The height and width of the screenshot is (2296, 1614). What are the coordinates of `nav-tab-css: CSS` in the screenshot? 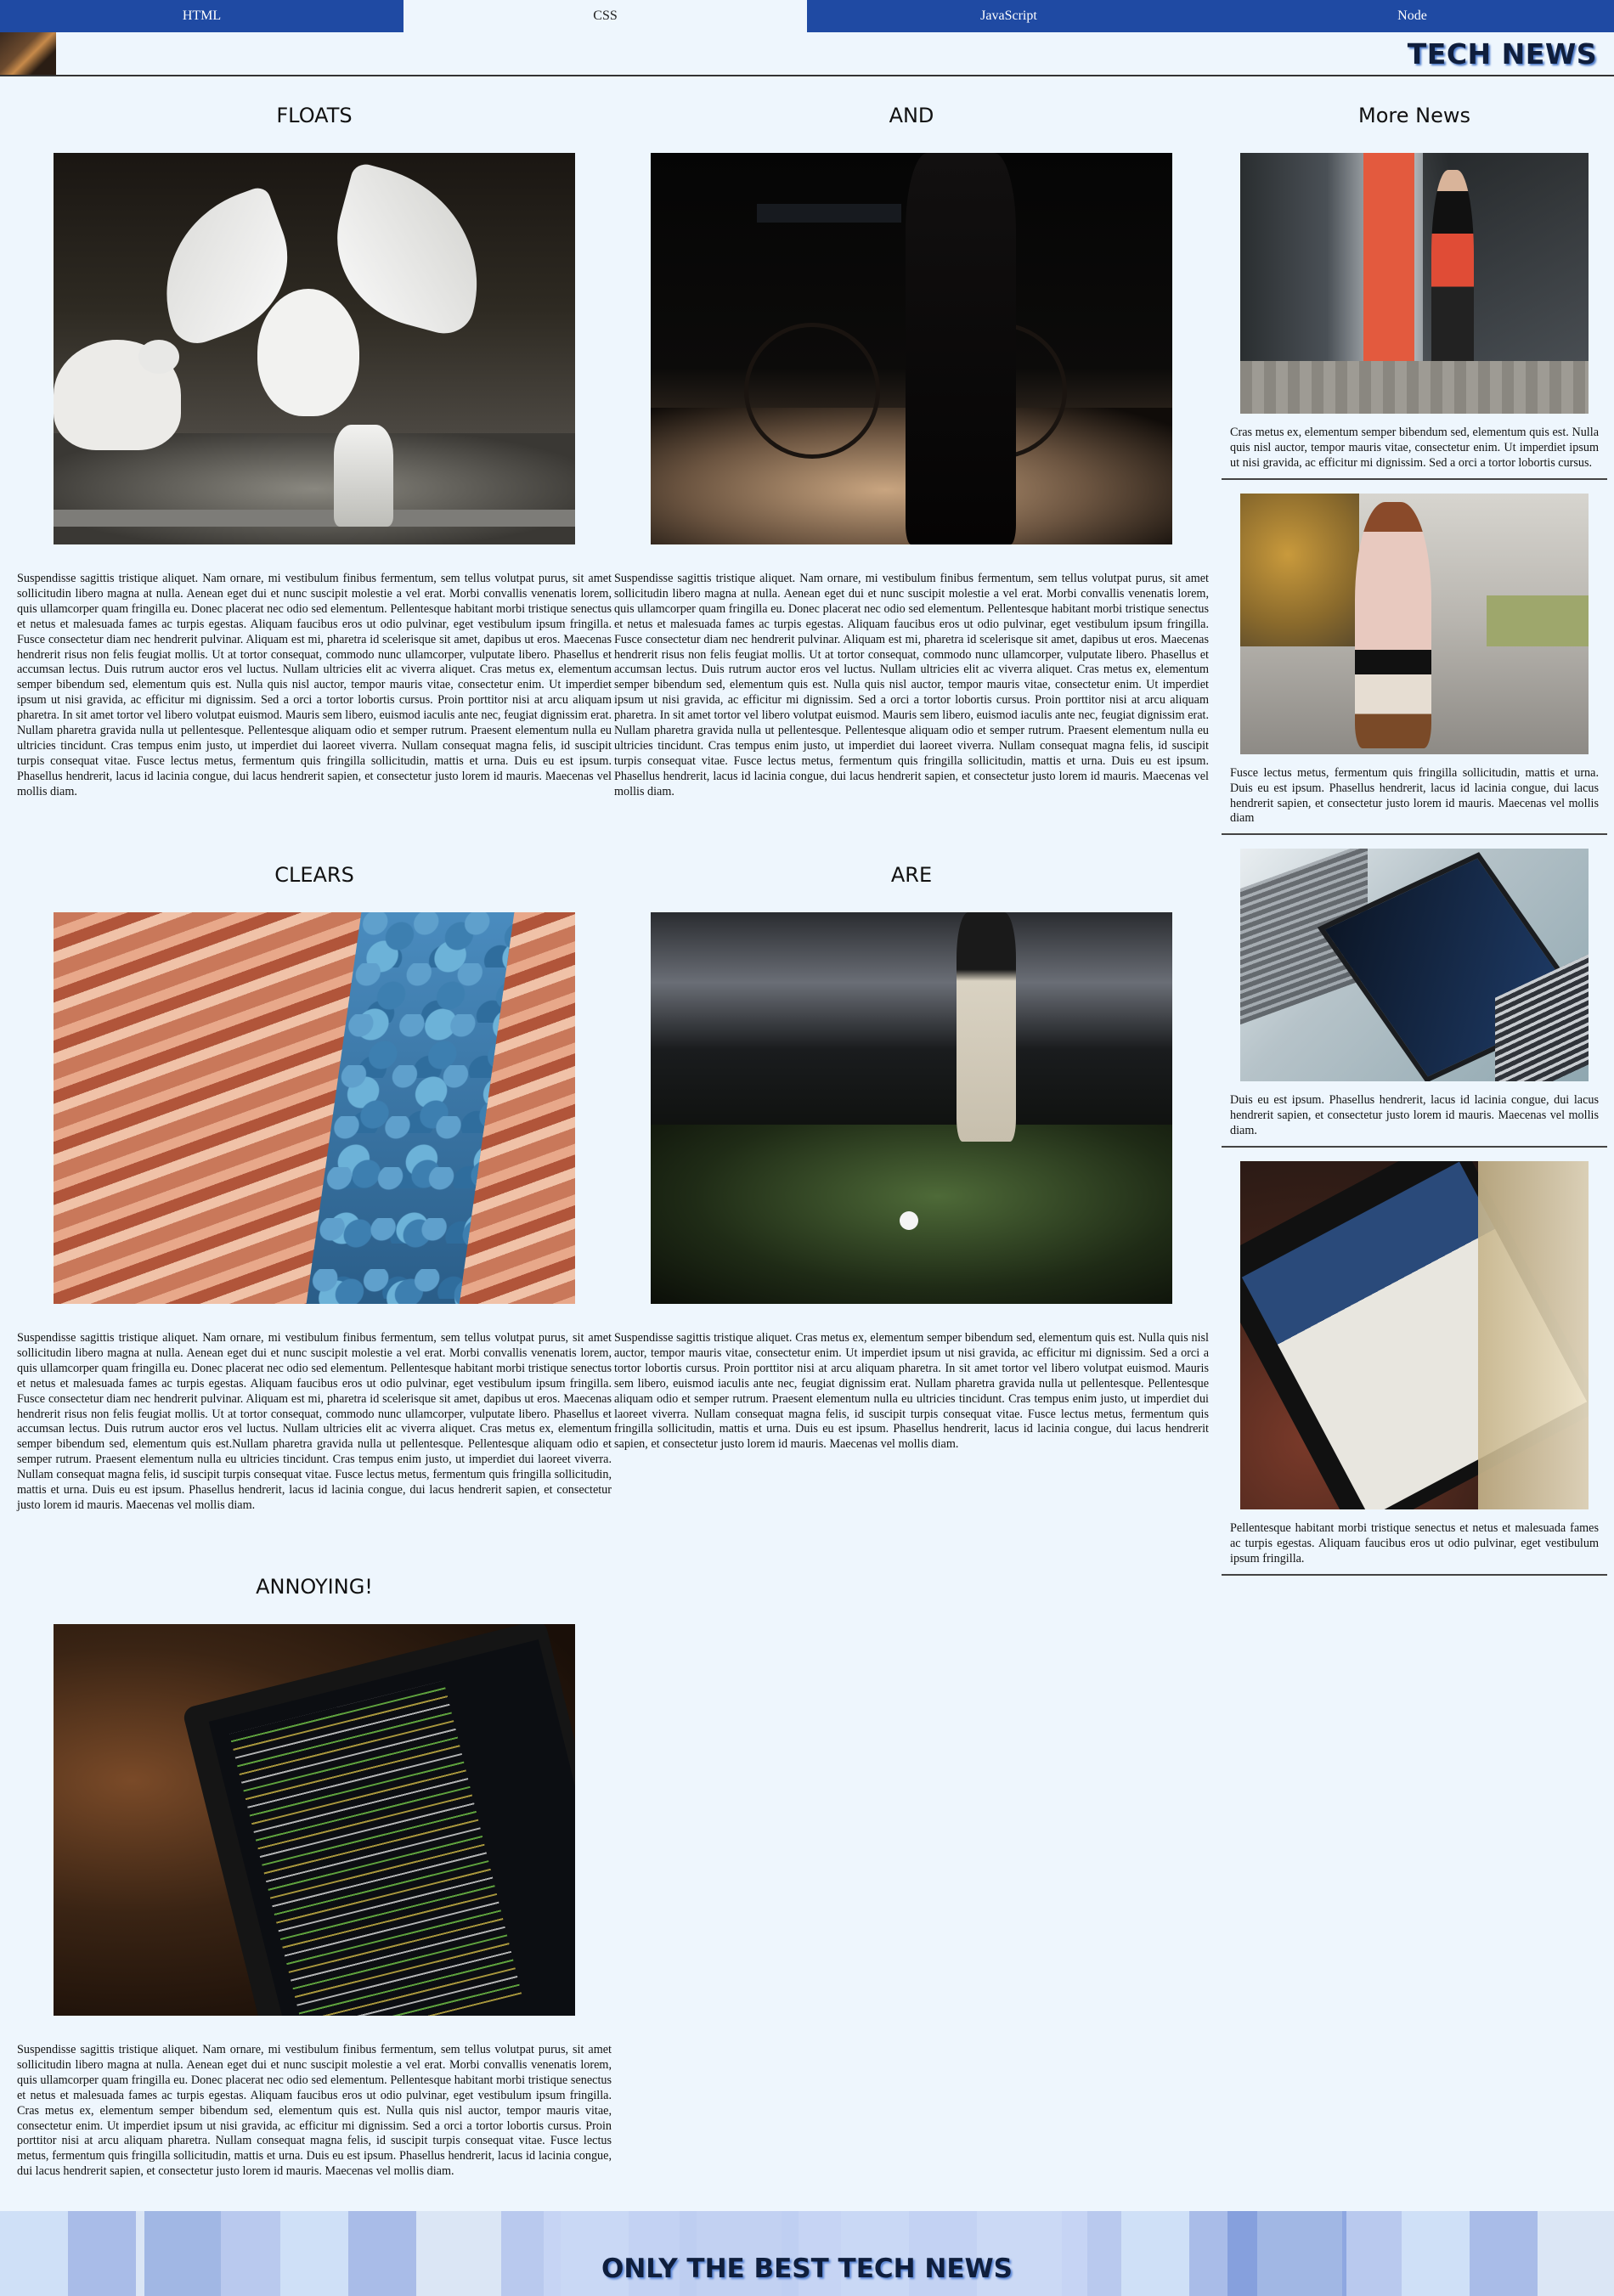 It's located at (605, 16).